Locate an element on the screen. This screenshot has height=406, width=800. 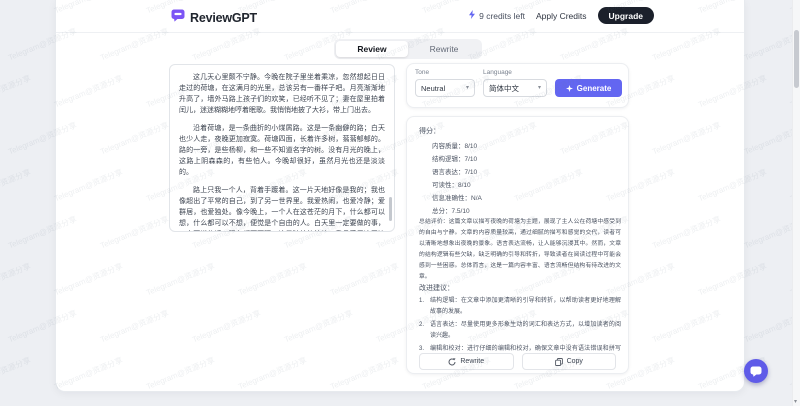
credits-left: 9 credits left is located at coordinates (496, 15).